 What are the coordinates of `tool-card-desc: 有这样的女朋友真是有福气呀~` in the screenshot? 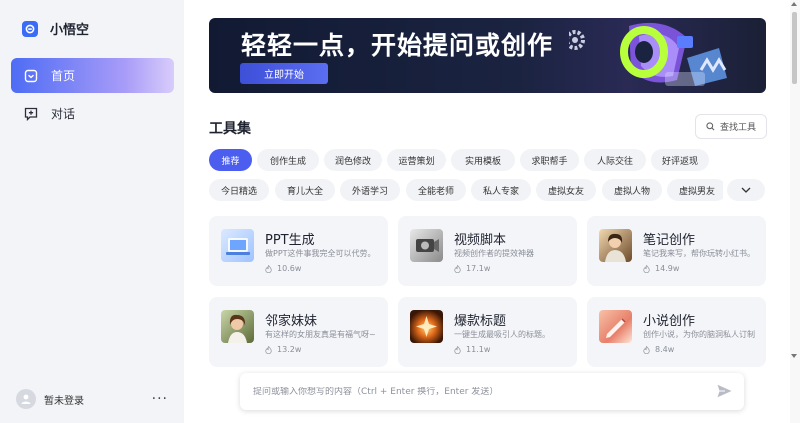 It's located at (320, 334).